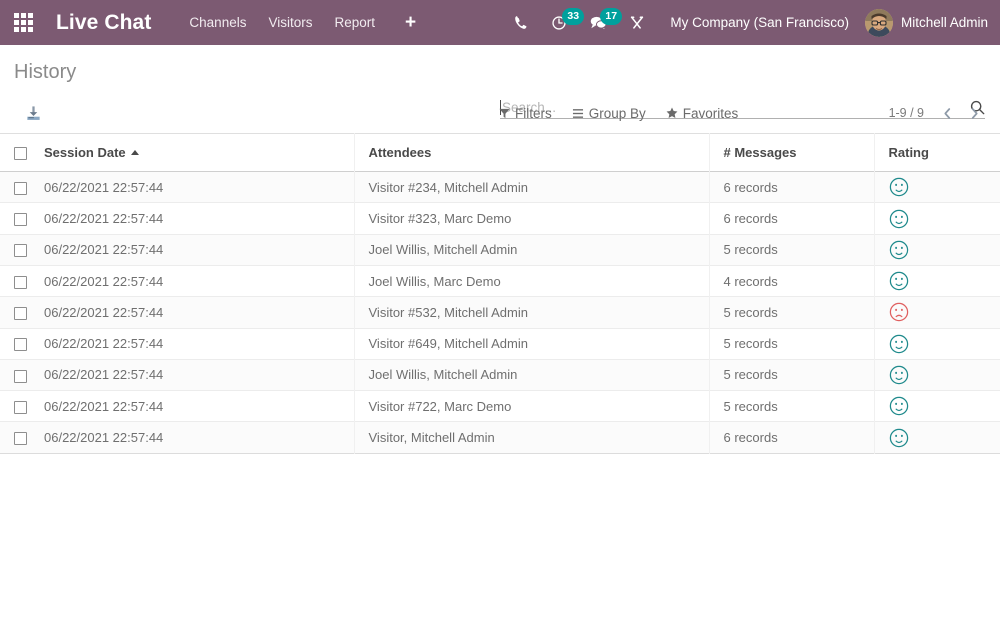 This screenshot has height=629, width=1000. What do you see at coordinates (217, 22) in the screenshot?
I see `nav-item-channels: Channels` at bounding box center [217, 22].